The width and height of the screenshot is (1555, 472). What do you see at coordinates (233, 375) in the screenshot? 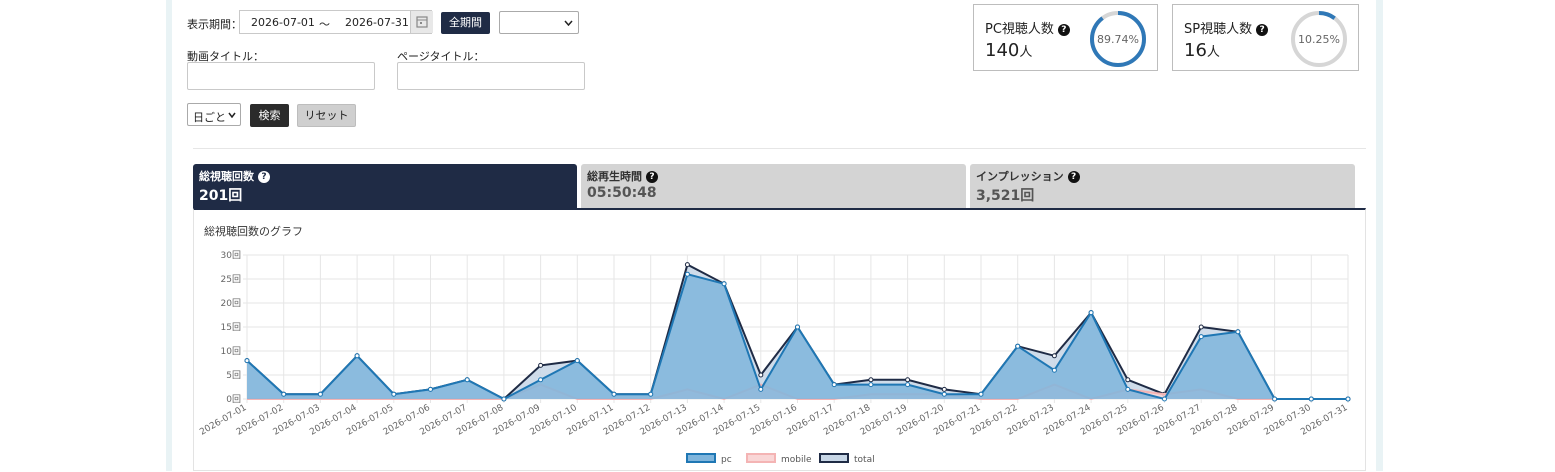
I see `y-tick-label: 5回` at bounding box center [233, 375].